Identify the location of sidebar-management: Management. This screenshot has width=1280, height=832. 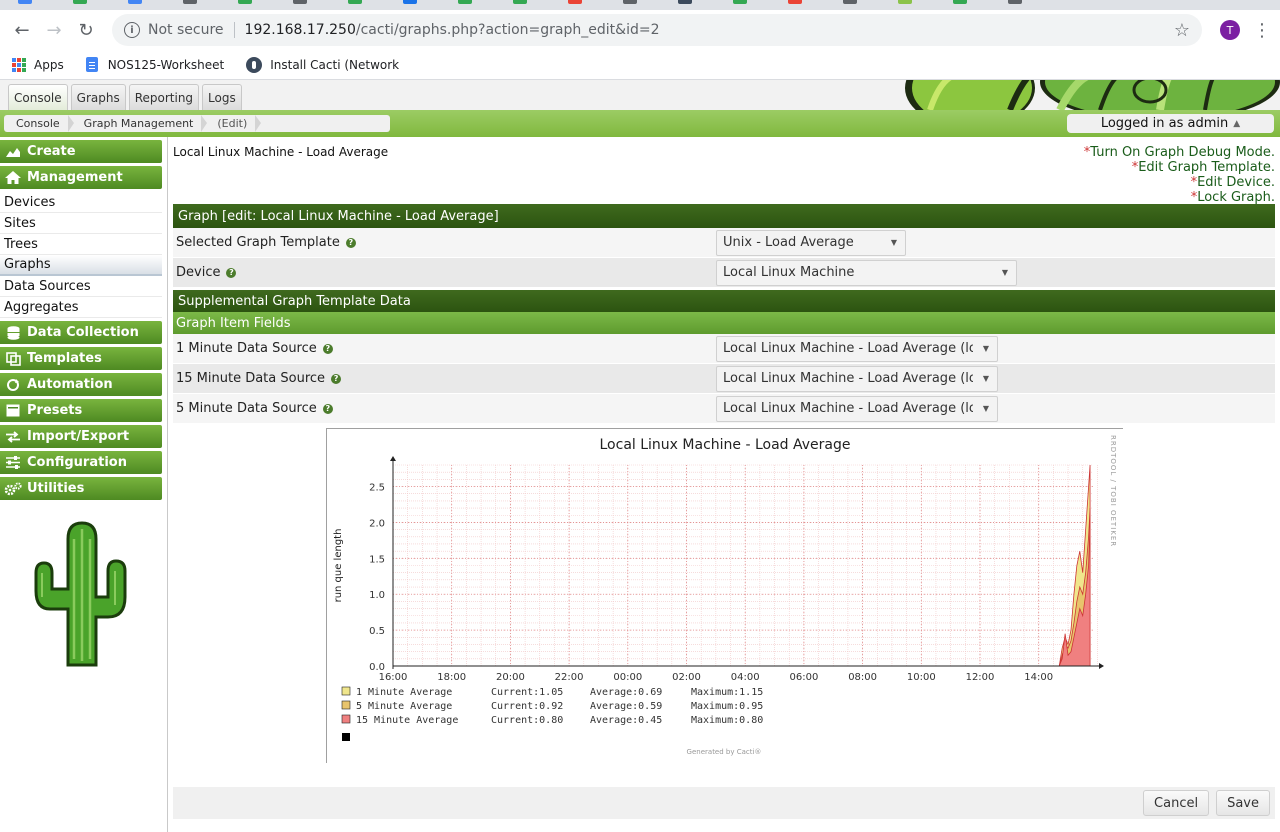
(81, 177).